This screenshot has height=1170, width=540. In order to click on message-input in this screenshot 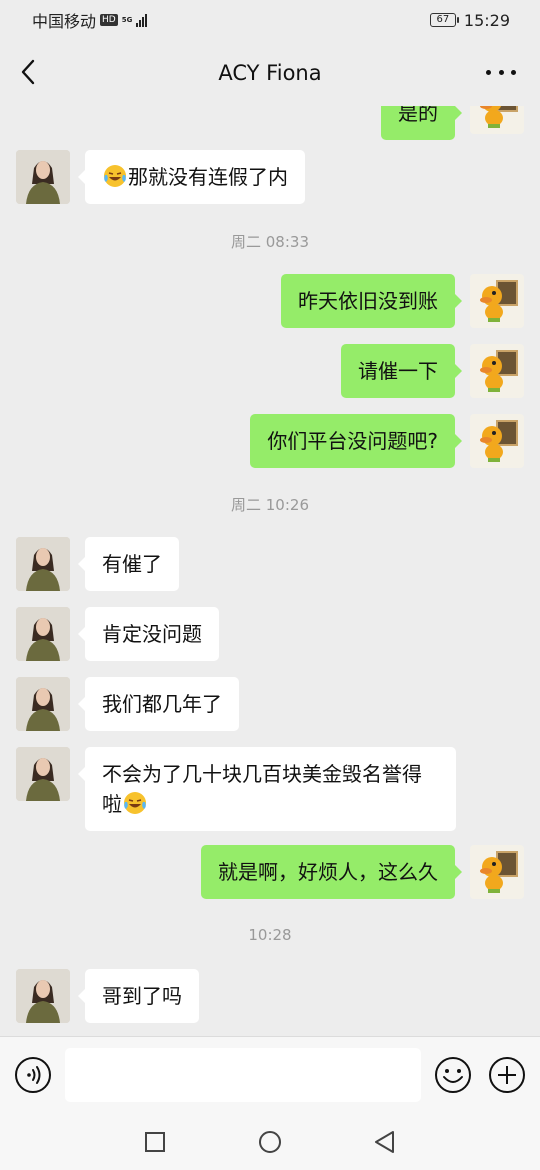, I will do `click(243, 1075)`.